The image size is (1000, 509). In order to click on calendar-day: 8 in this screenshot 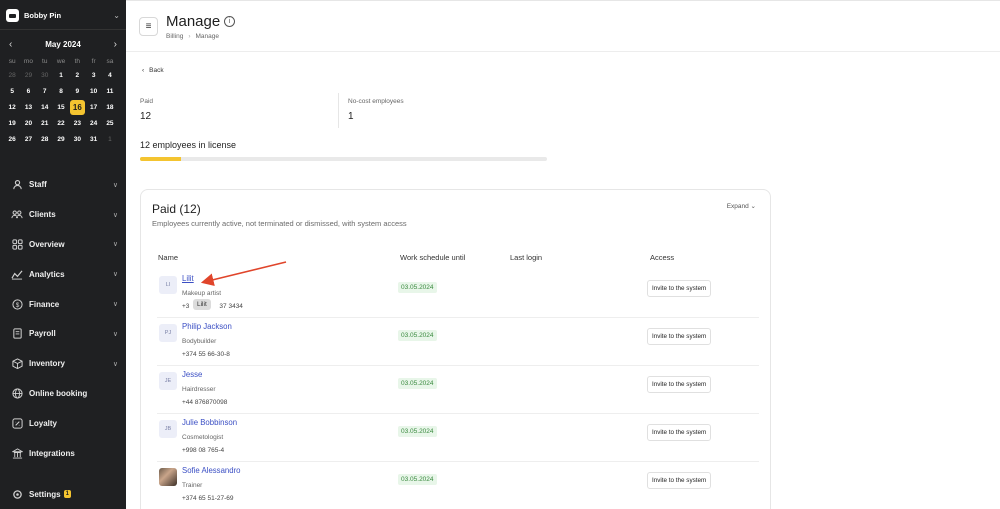, I will do `click(61, 91)`.